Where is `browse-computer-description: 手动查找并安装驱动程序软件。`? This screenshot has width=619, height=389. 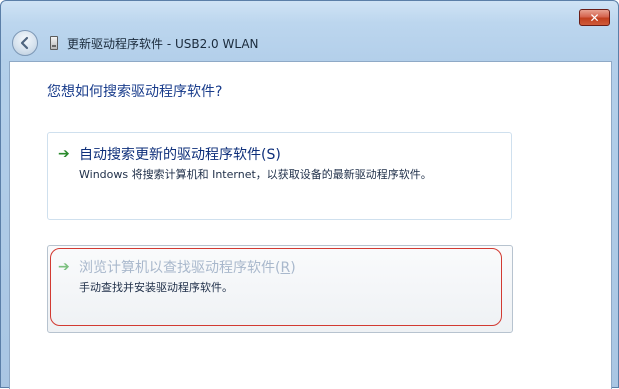 browse-computer-description: 手动查找并安装驱动程序软件。 is located at coordinates (156, 287).